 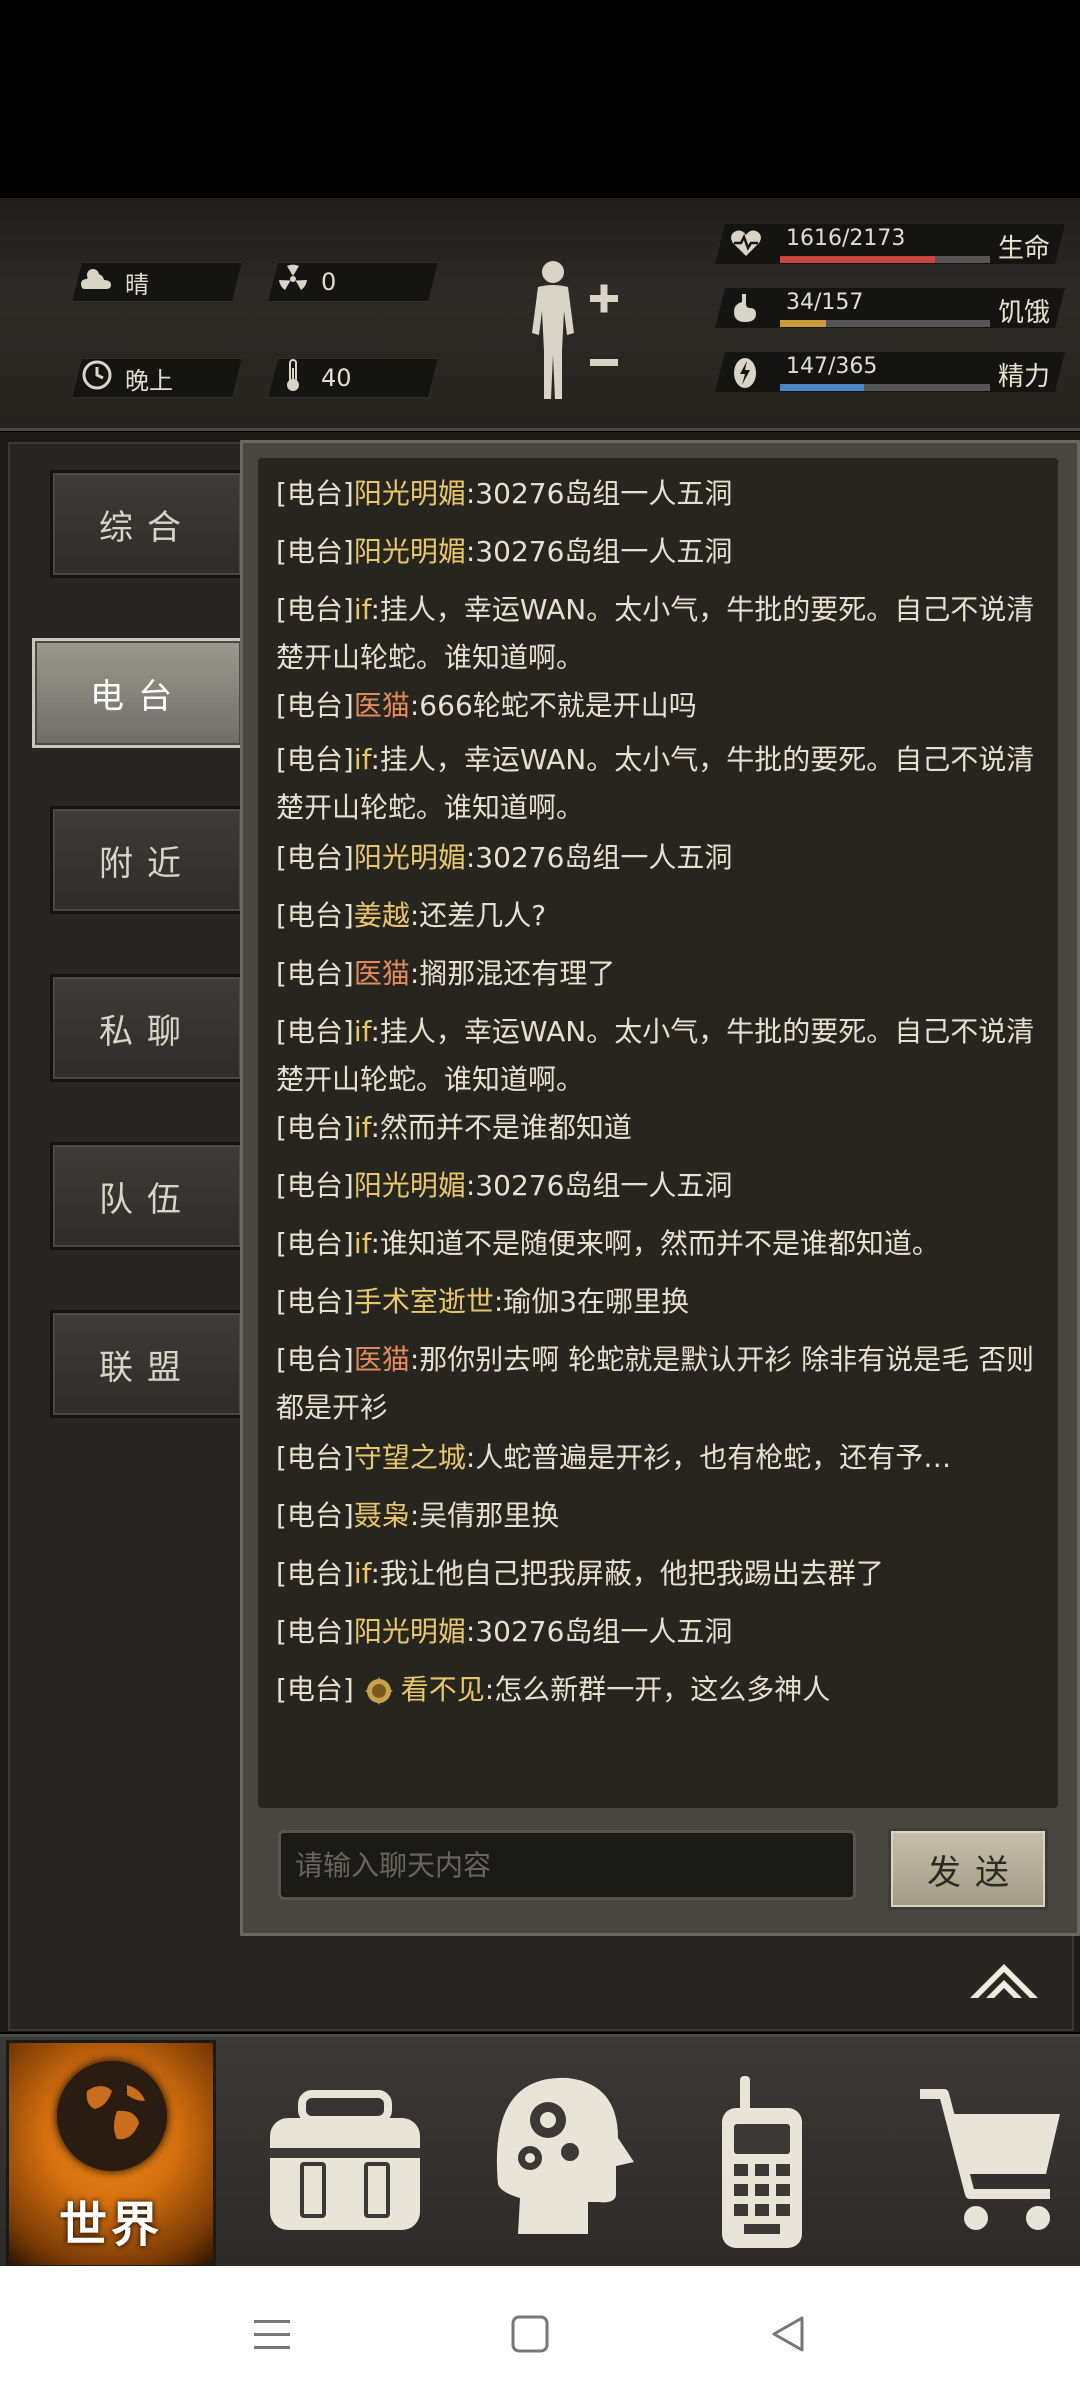 I want to click on energy-stat: 147/365 精力, so click(x=890, y=372).